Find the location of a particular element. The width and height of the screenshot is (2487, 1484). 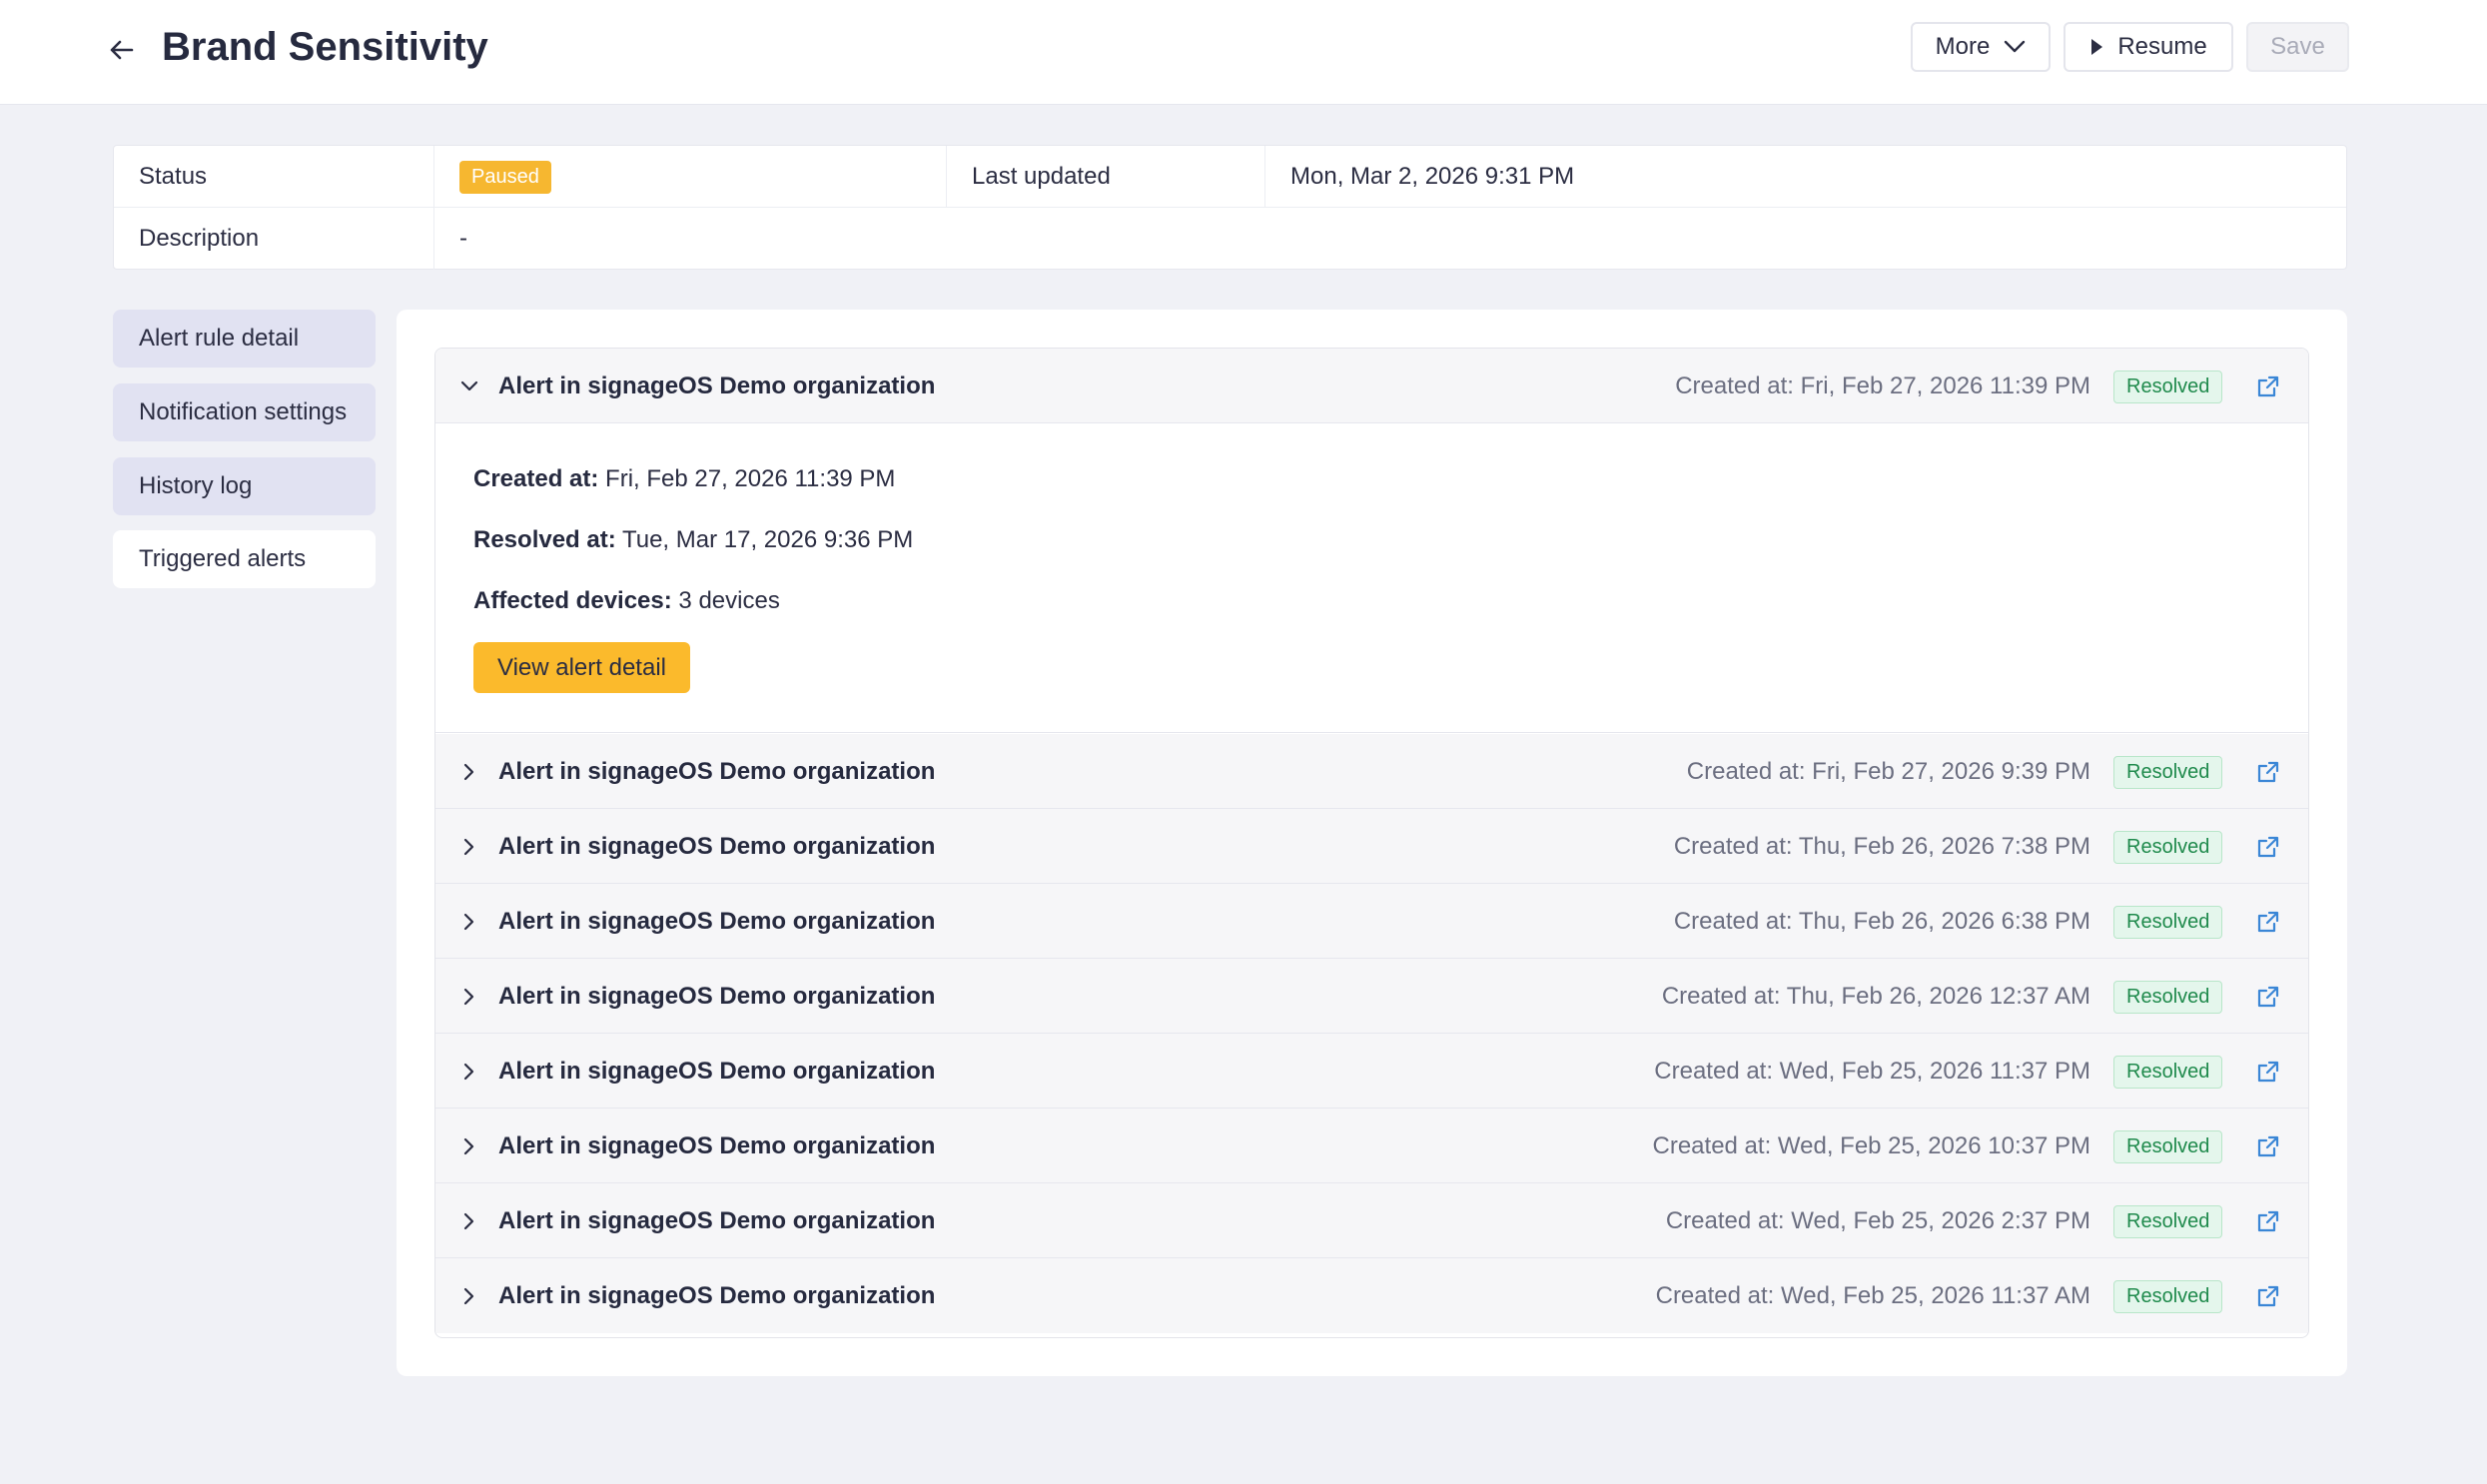

sidebar-item-triggered-alerts: Triggered alerts is located at coordinates (244, 559).